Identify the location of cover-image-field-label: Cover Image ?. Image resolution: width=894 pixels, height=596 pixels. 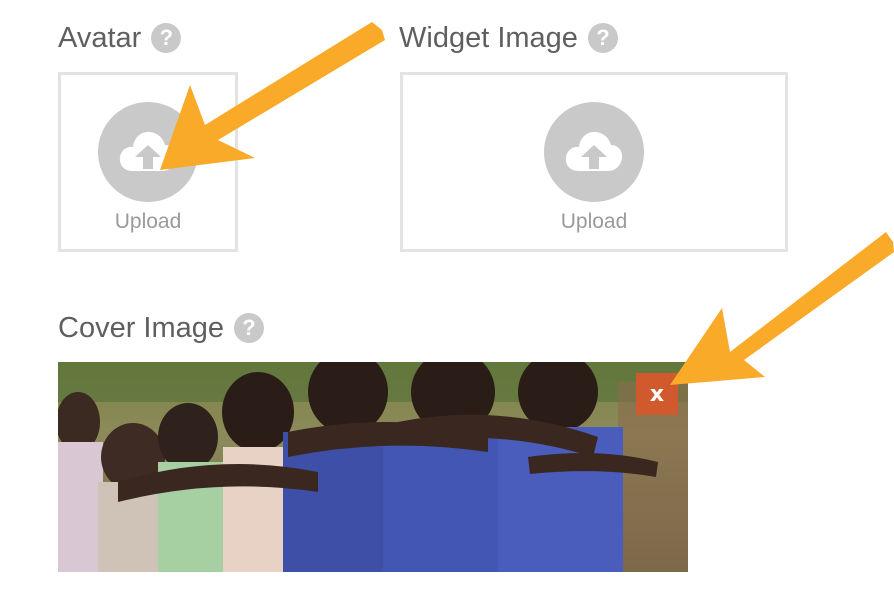
(161, 328).